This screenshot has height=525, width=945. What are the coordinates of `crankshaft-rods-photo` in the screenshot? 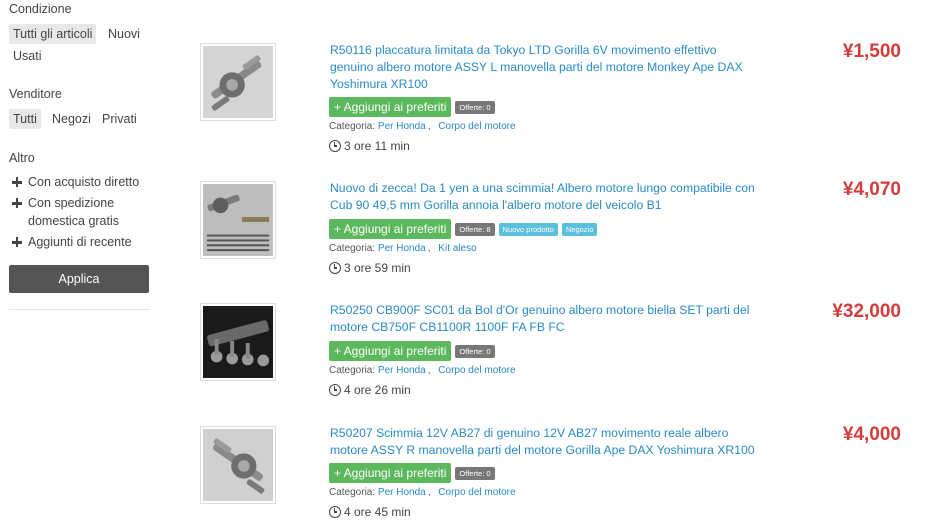 It's located at (238, 342).